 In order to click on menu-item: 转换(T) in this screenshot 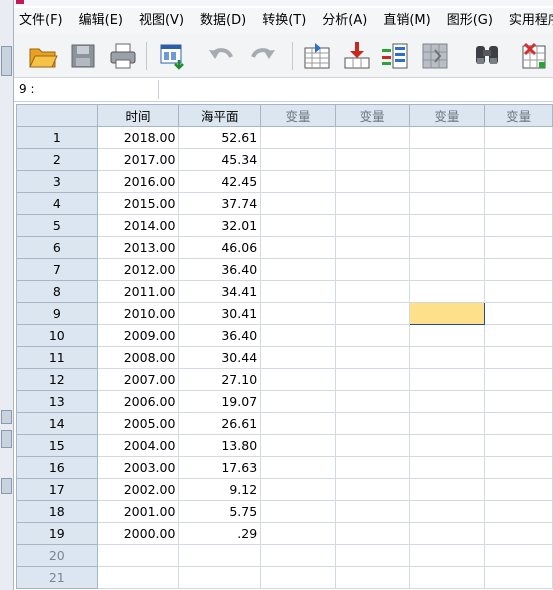, I will do `click(284, 21)`.